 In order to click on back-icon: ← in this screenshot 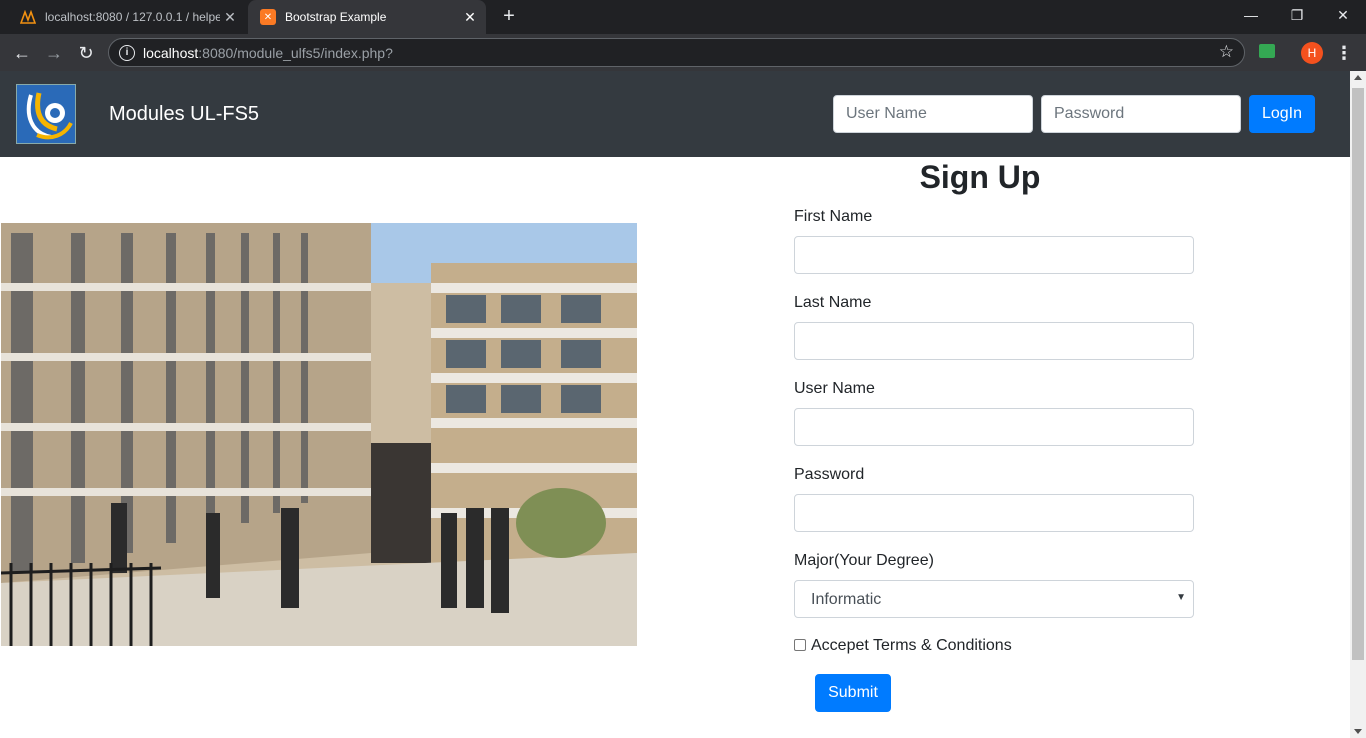, I will do `click(22, 53)`.